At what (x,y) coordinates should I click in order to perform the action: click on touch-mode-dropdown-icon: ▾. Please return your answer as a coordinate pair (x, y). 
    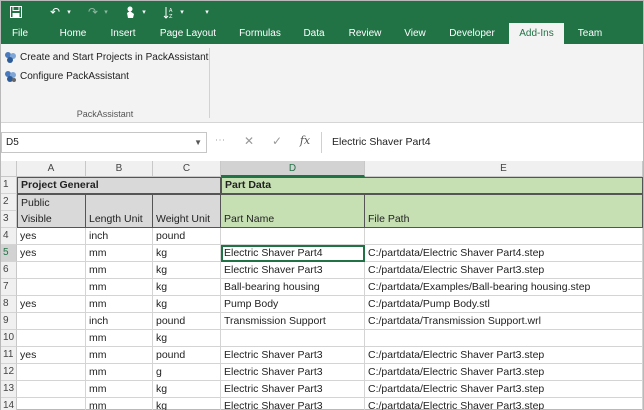
    Looking at the image, I should click on (144, 12).